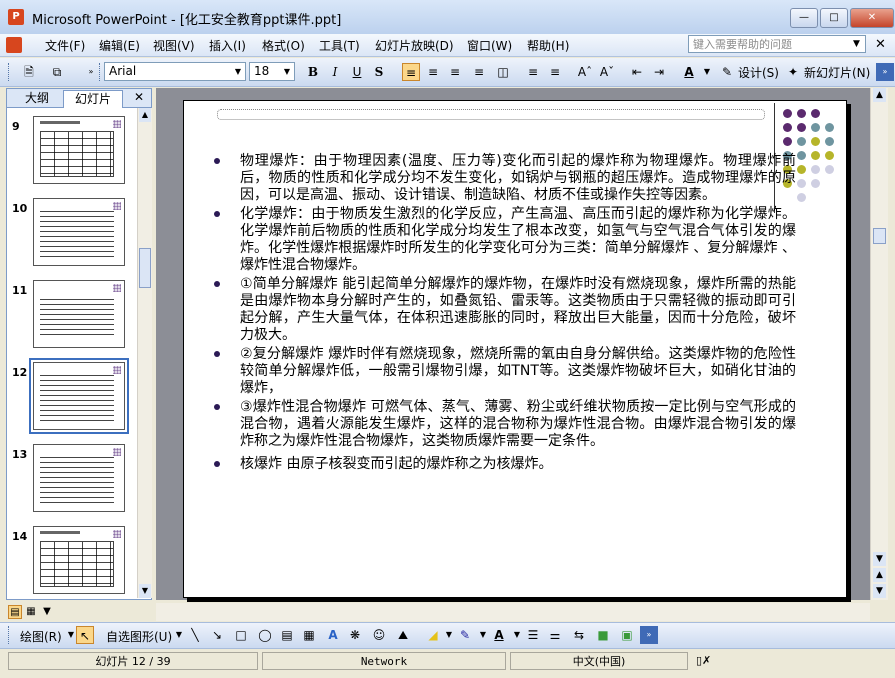 The image size is (895, 678). What do you see at coordinates (29, 72) in the screenshot?
I see `new-document-icon: 🗎` at bounding box center [29, 72].